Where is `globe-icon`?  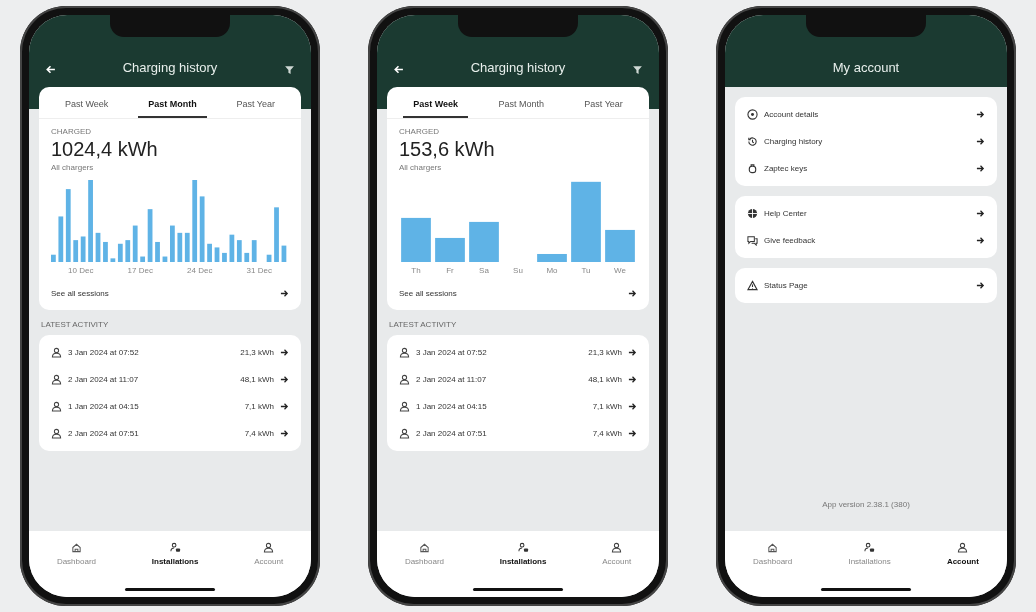
globe-icon is located at coordinates (752, 213).